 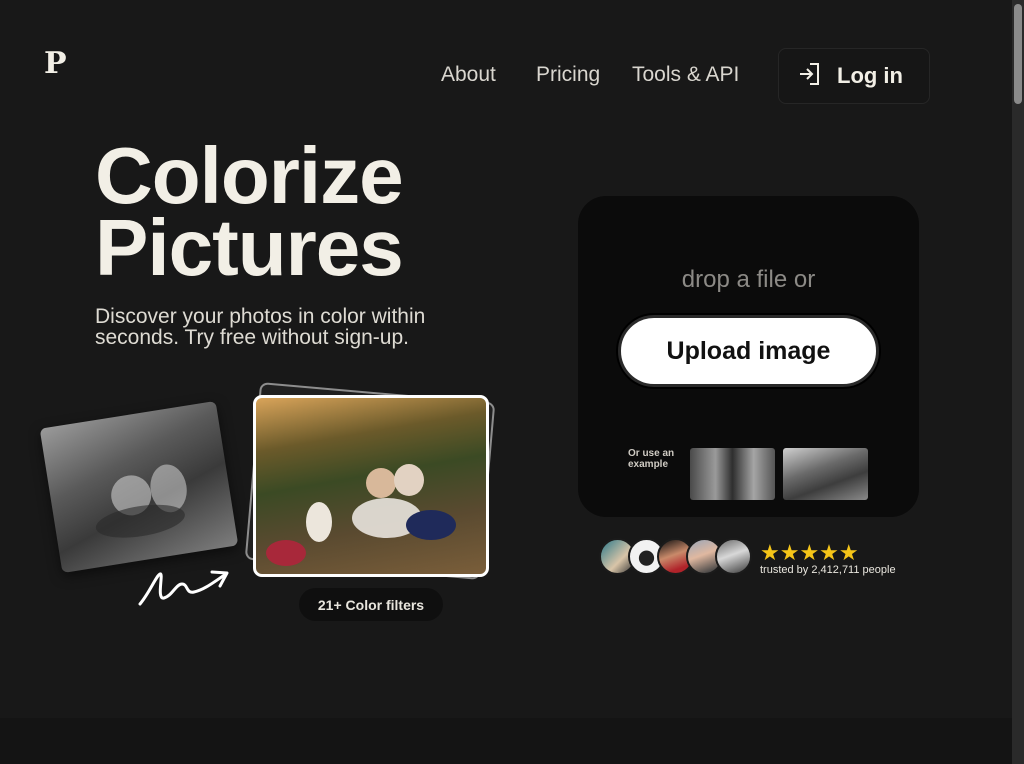 I want to click on hero-title-line2: Pictures, so click(x=249, y=247).